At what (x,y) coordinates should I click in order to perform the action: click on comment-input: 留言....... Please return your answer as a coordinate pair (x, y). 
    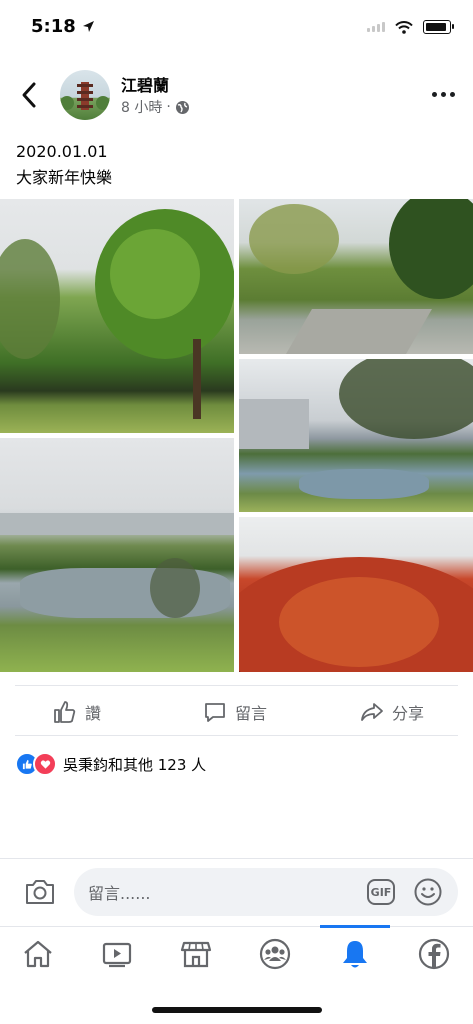
    Looking at the image, I should click on (266, 892).